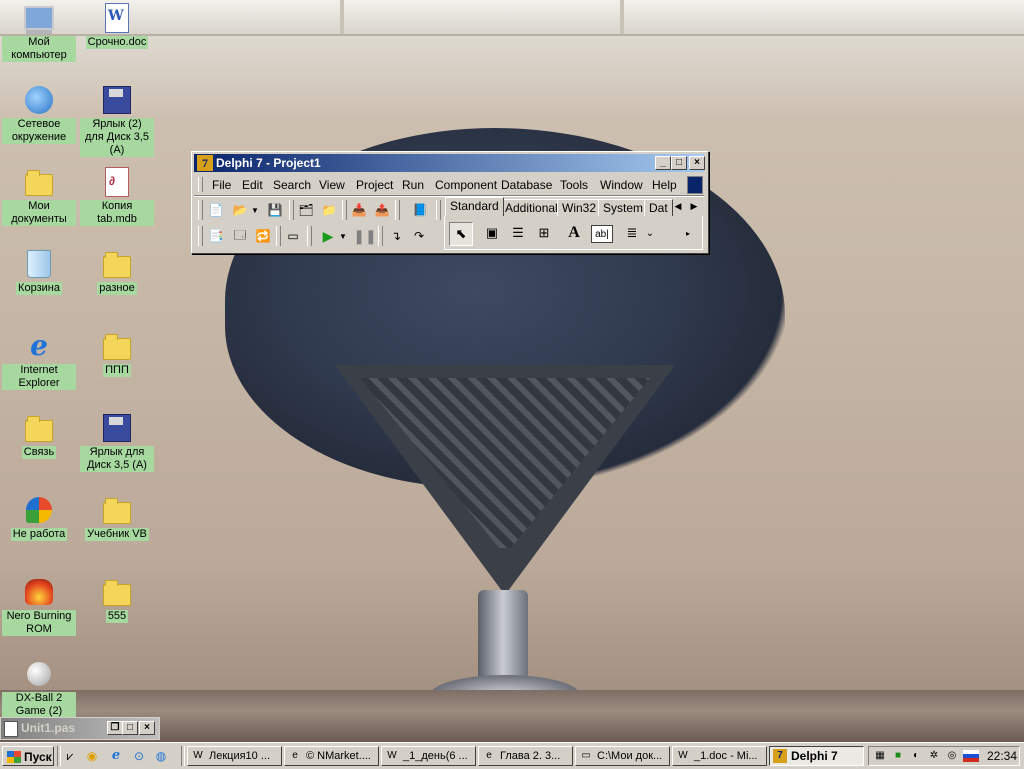  Describe the element at coordinates (117, 25) in the screenshot. I see `desktop-icon-srochno-doc: W Срочно.doc` at that location.